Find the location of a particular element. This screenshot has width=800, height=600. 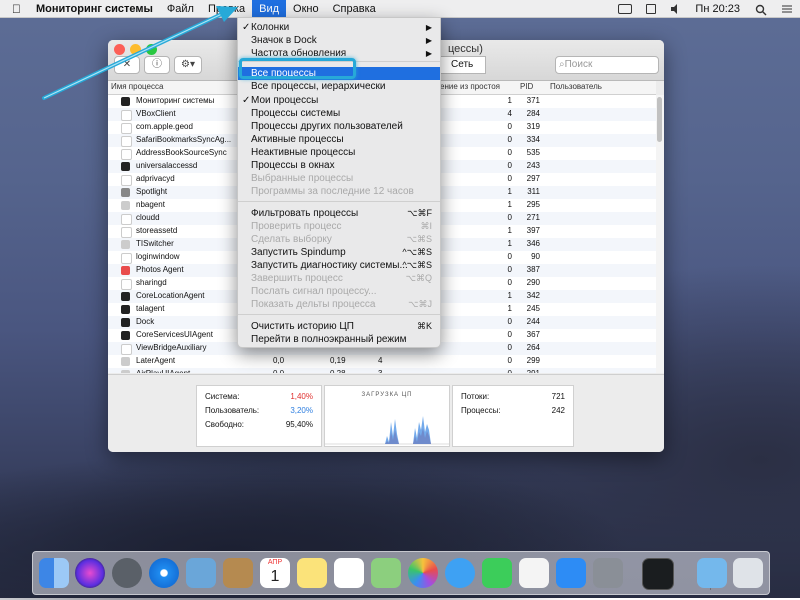

process-name: Spotlight is located at coordinates (152, 191).